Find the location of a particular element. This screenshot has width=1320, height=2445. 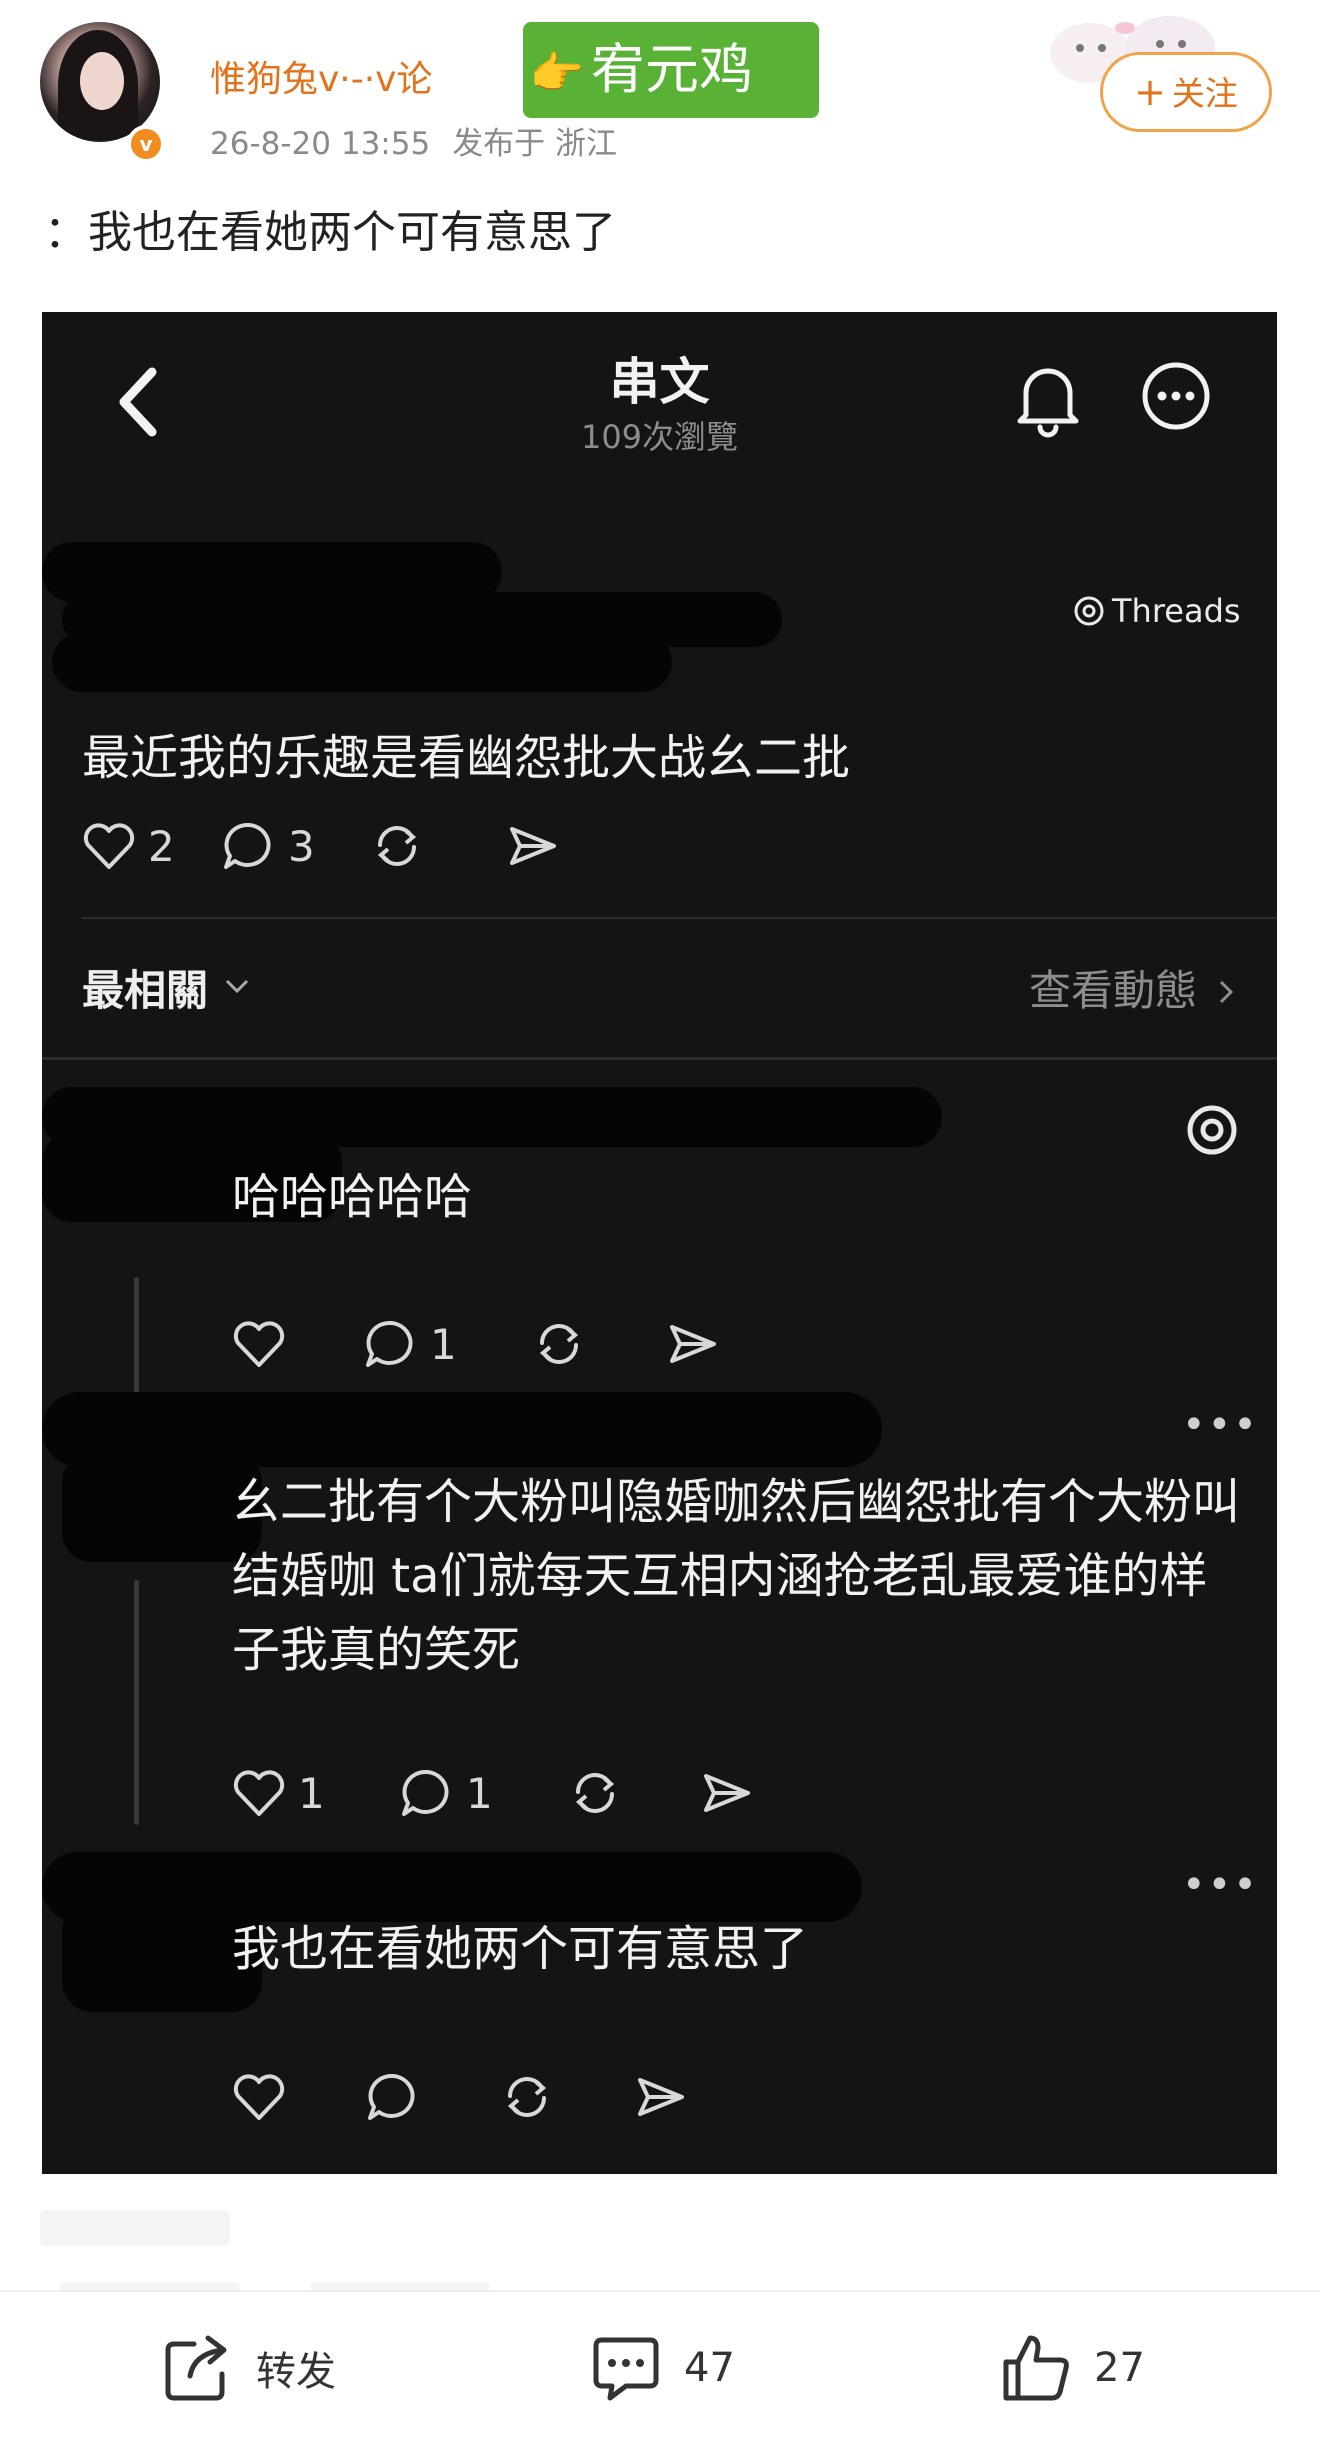

post-meta: 26-8-20 13:55 发布于 浙江 is located at coordinates (424, 140).